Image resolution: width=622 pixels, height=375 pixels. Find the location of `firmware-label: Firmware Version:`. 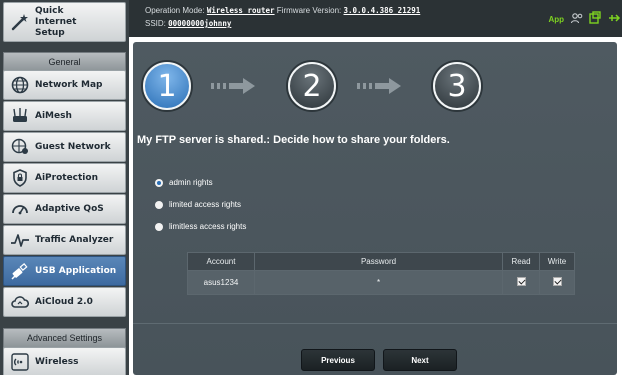

firmware-label: Firmware Version: is located at coordinates (309, 10).